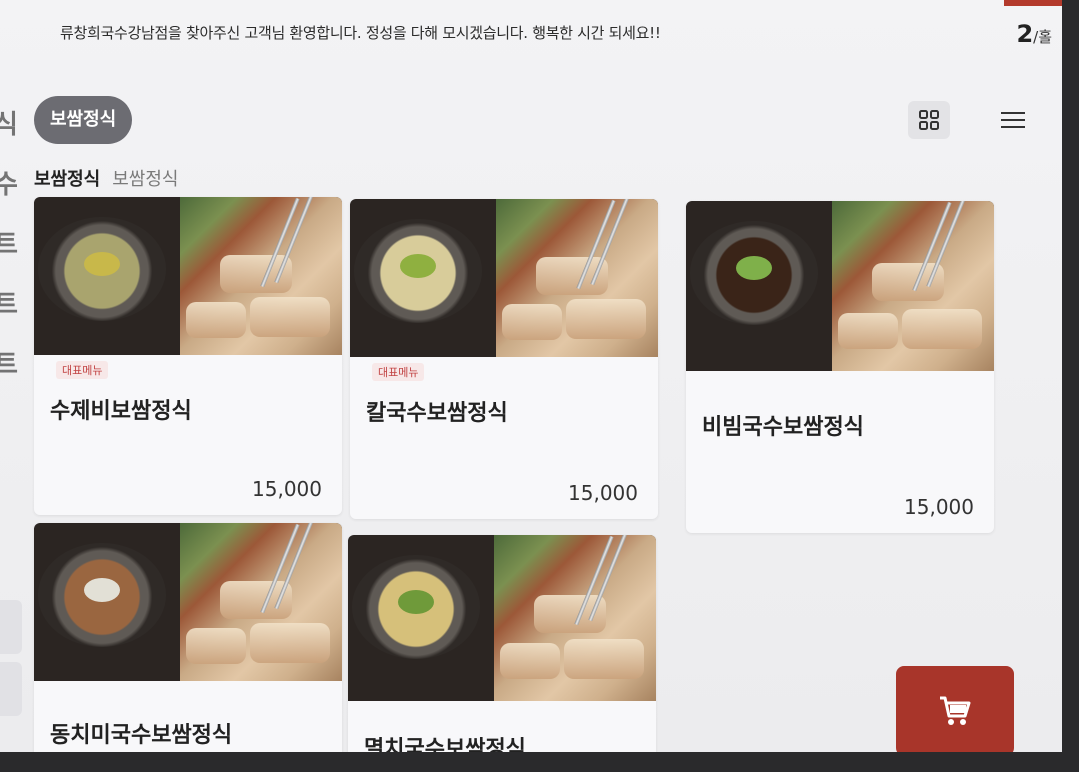  I want to click on list-view-button, so click(1013, 120).